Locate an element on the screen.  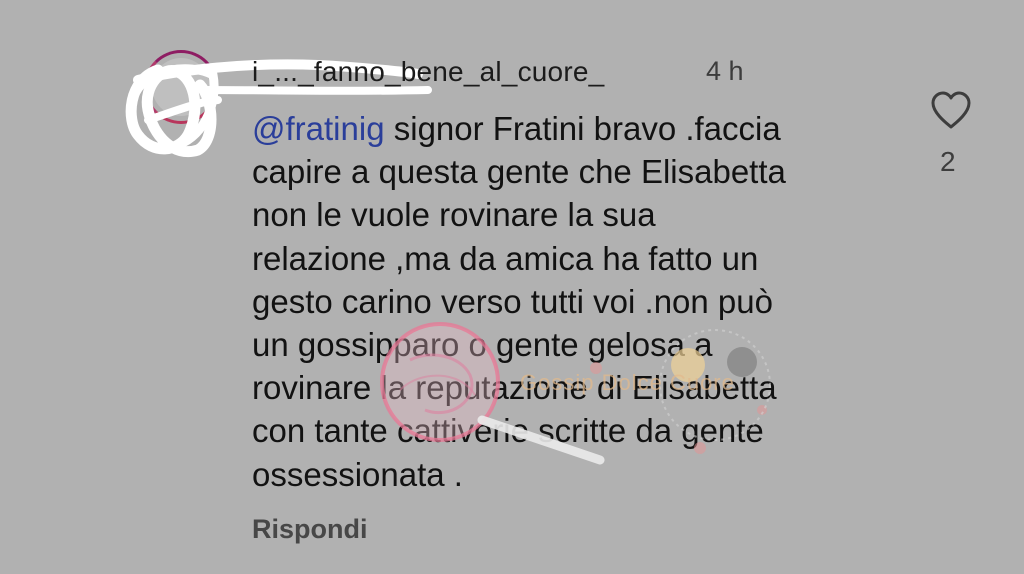
like-count: 2 is located at coordinates (948, 161).